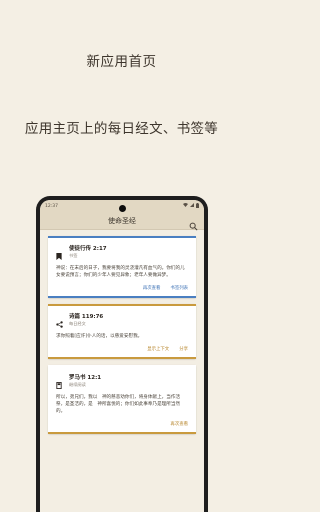 The image size is (320, 512). I want to click on promo-subtitle: 应用主页上的每日经文、书签等, so click(121, 129).